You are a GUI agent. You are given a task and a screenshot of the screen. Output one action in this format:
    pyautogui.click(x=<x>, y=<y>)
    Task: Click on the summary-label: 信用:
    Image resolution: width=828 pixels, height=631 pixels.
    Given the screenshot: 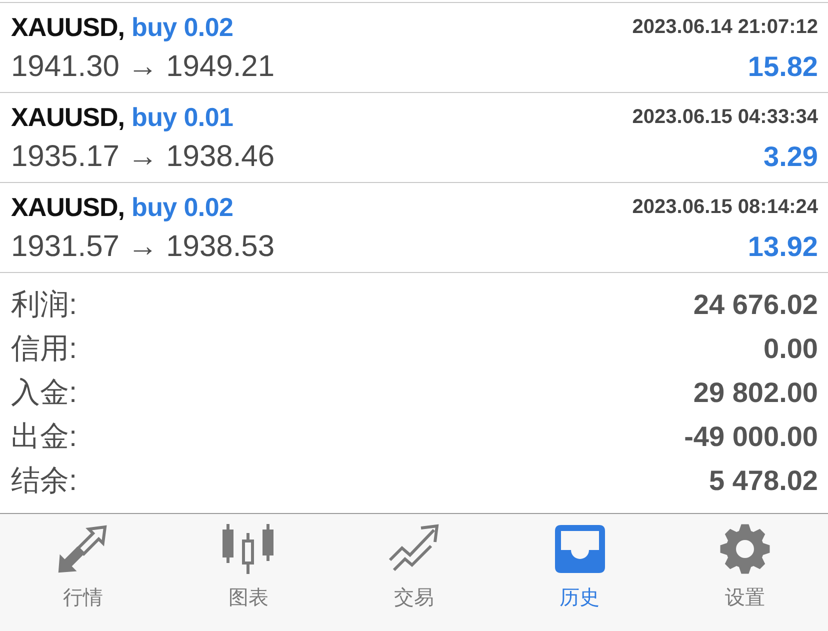 What is the action you would take?
    pyautogui.click(x=44, y=349)
    